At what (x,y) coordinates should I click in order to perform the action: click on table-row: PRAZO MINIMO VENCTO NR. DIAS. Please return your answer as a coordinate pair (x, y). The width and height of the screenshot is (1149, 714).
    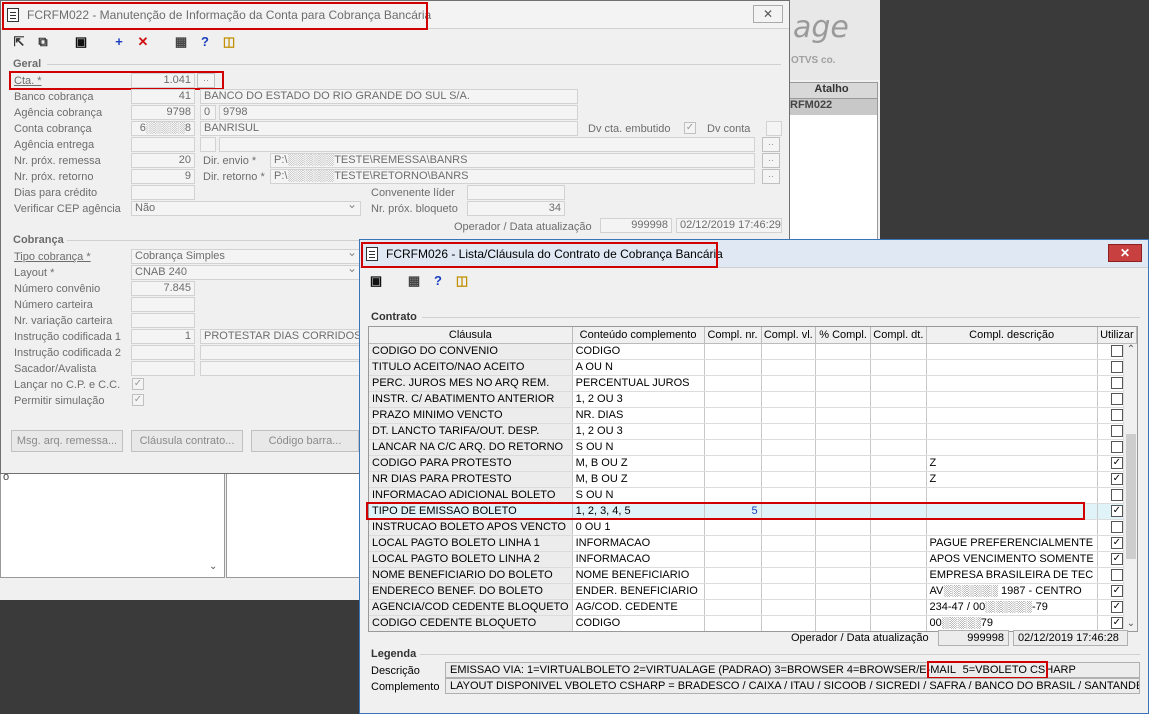
    Looking at the image, I should click on (753, 415).